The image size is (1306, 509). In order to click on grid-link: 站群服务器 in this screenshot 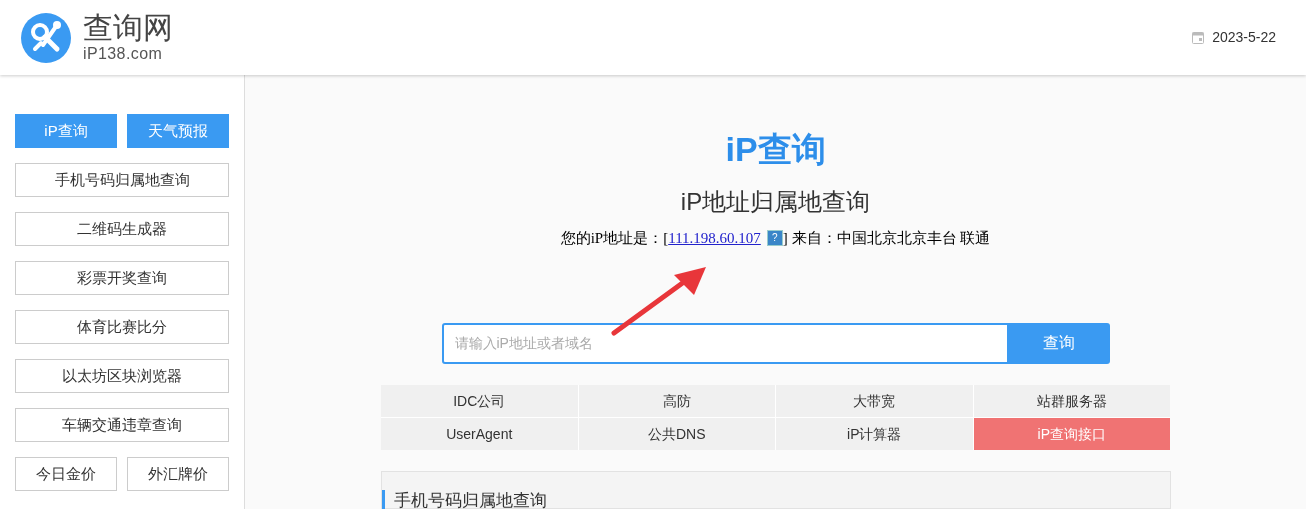, I will do `click(1071, 401)`.